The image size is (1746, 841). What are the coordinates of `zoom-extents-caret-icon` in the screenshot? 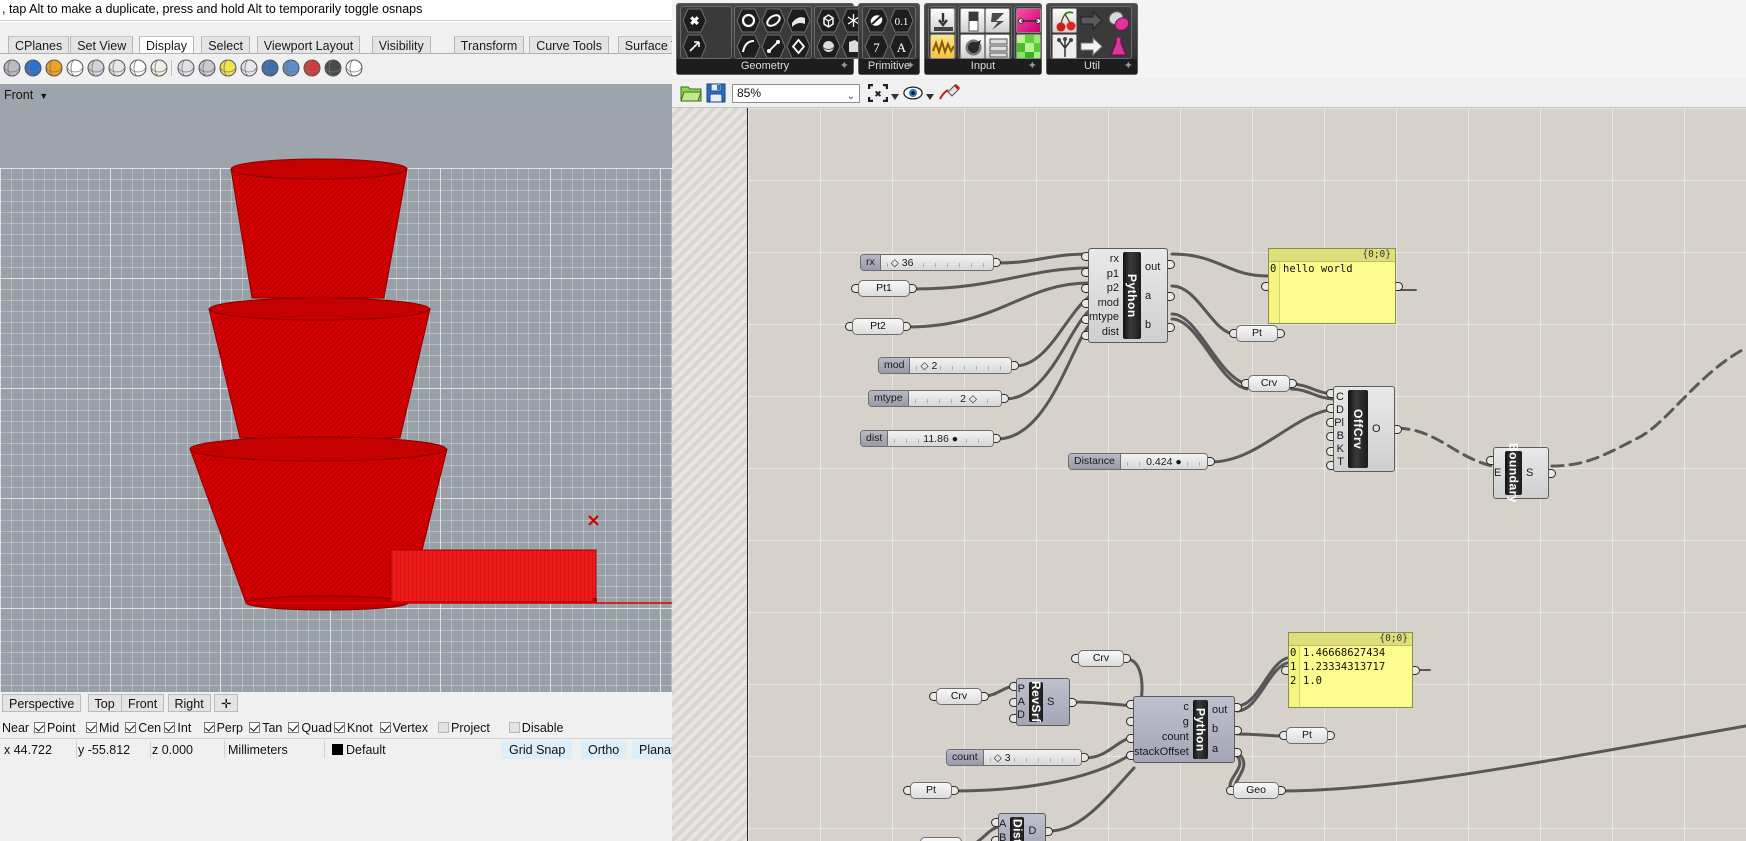 It's located at (895, 96).